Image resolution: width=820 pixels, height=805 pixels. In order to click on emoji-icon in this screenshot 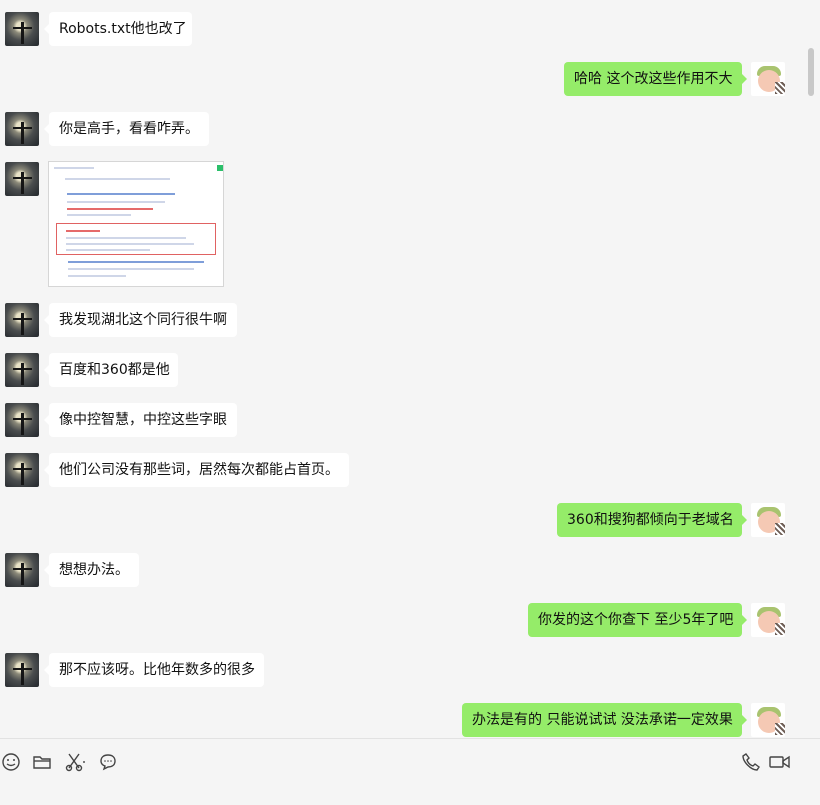, I will do `click(11, 762)`.